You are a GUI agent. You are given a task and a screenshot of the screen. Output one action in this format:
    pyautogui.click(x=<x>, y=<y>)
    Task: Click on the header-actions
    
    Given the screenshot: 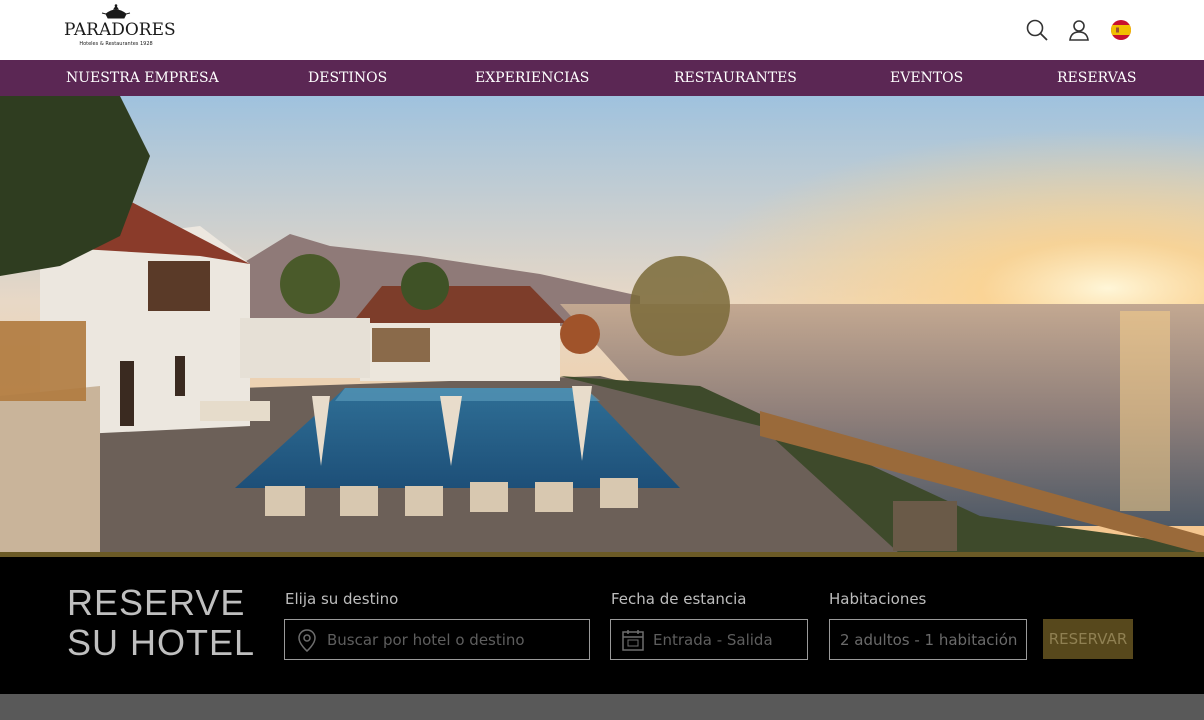 What is the action you would take?
    pyautogui.click(x=1079, y=30)
    